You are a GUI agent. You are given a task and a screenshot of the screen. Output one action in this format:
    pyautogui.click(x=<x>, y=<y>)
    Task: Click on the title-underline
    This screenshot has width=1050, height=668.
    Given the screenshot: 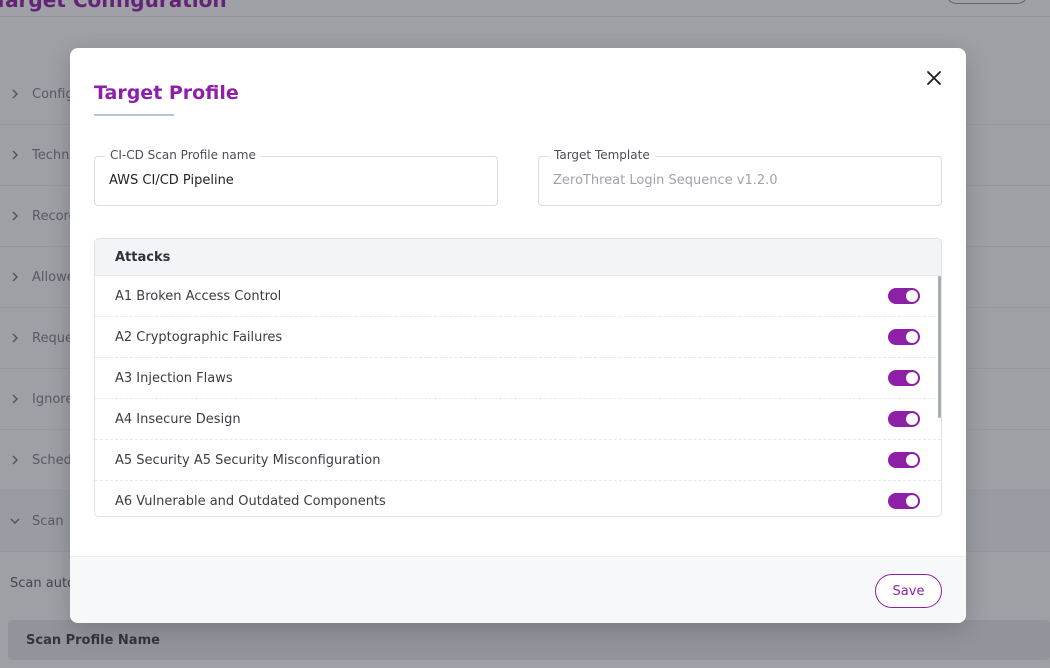 What is the action you would take?
    pyautogui.click(x=134, y=115)
    